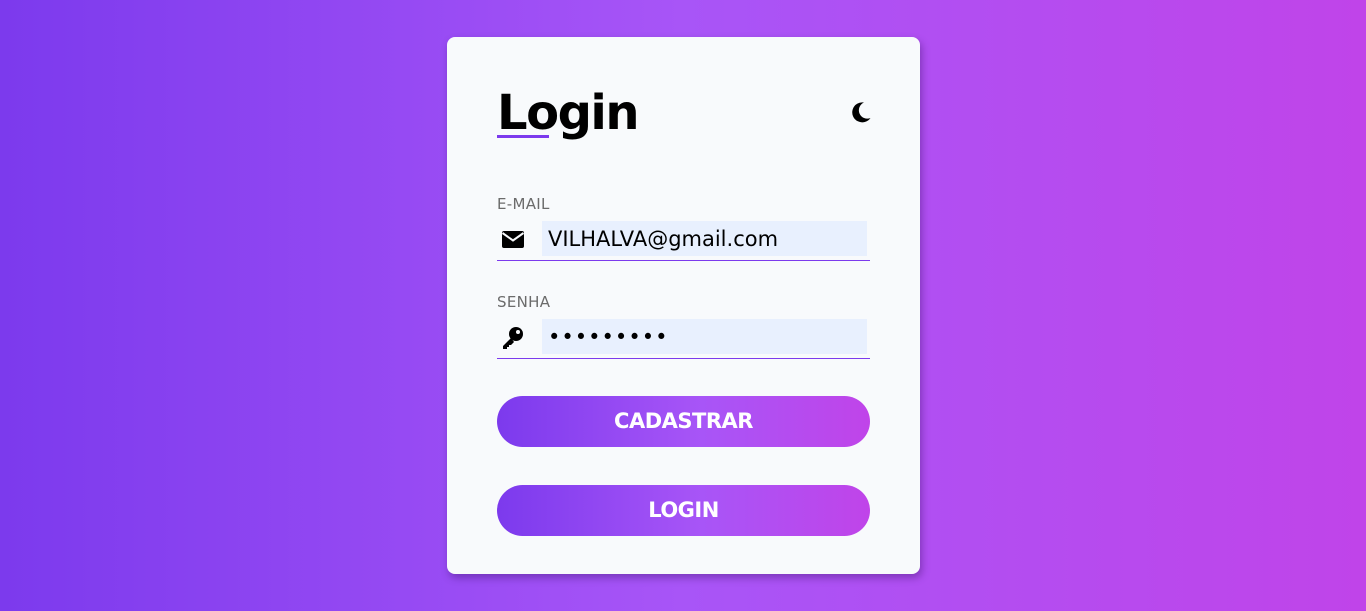 This screenshot has width=1366, height=611. I want to click on key-icon, so click(513, 338).